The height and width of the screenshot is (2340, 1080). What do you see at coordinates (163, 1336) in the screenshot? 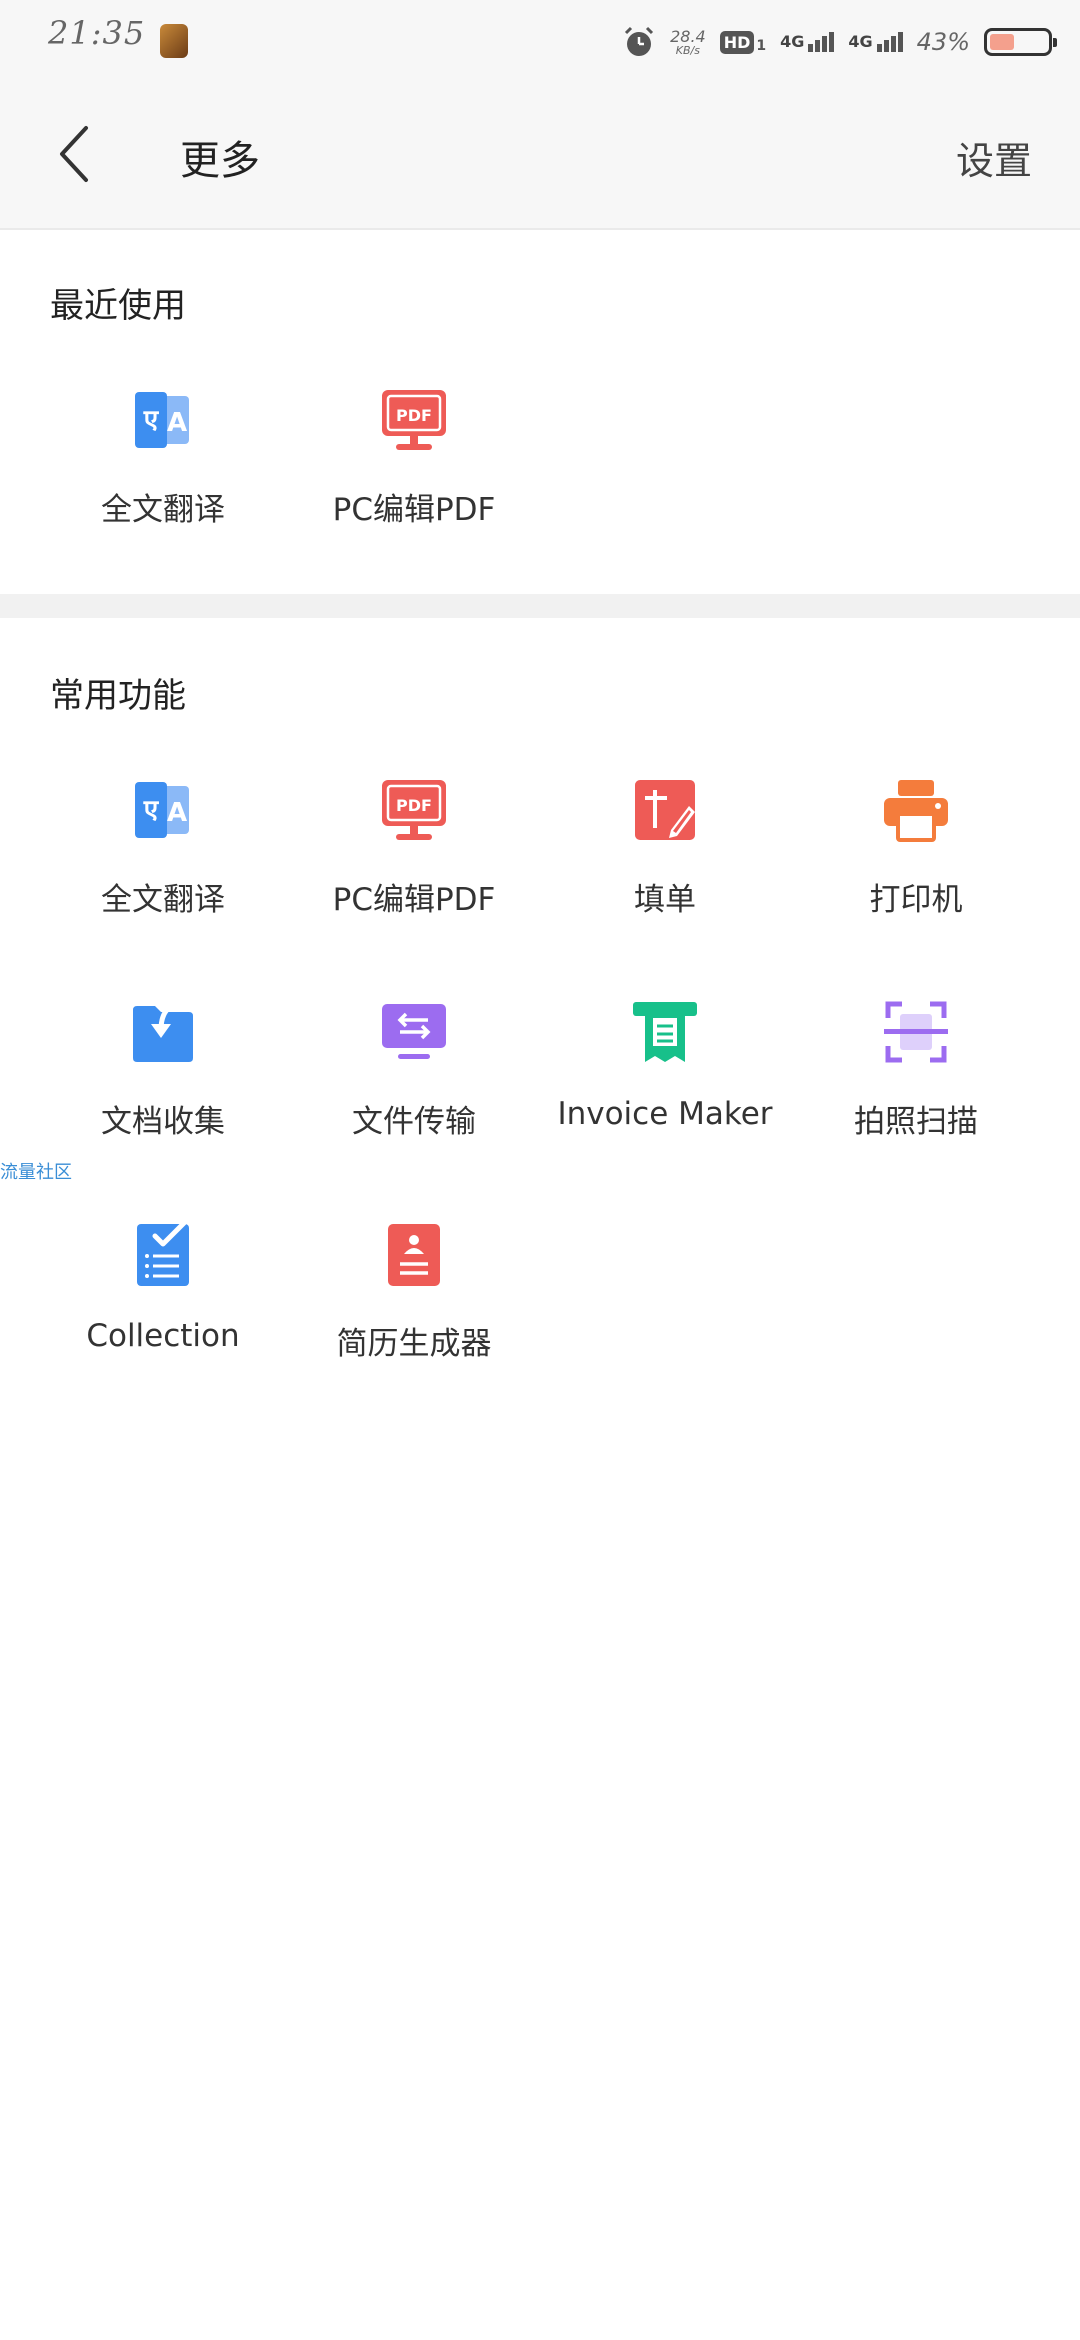
I see `tile-label: Collection` at bounding box center [163, 1336].